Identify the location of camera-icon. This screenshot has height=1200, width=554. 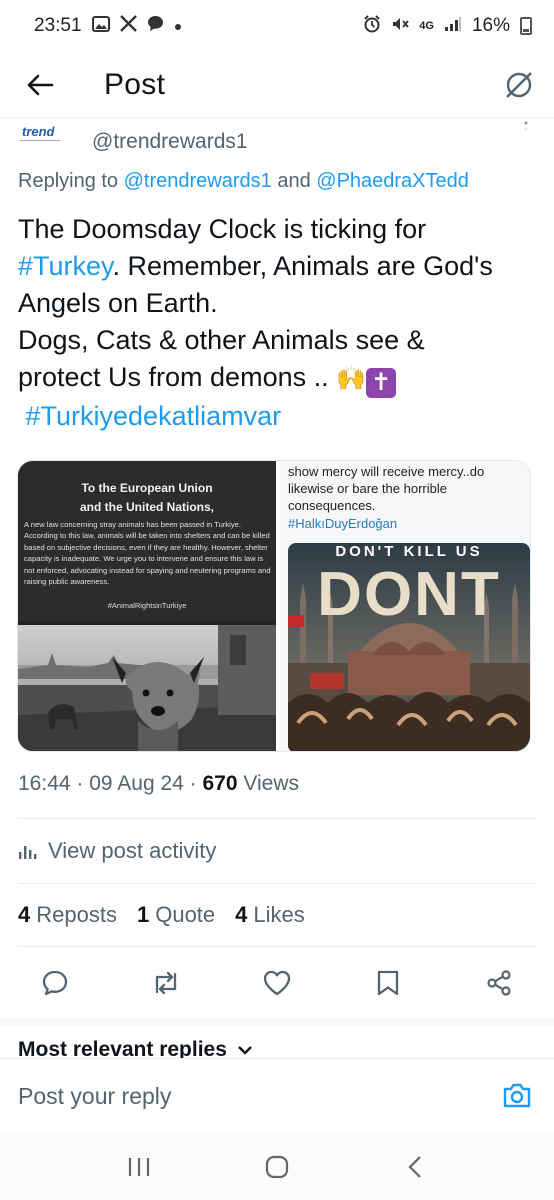
(517, 1095).